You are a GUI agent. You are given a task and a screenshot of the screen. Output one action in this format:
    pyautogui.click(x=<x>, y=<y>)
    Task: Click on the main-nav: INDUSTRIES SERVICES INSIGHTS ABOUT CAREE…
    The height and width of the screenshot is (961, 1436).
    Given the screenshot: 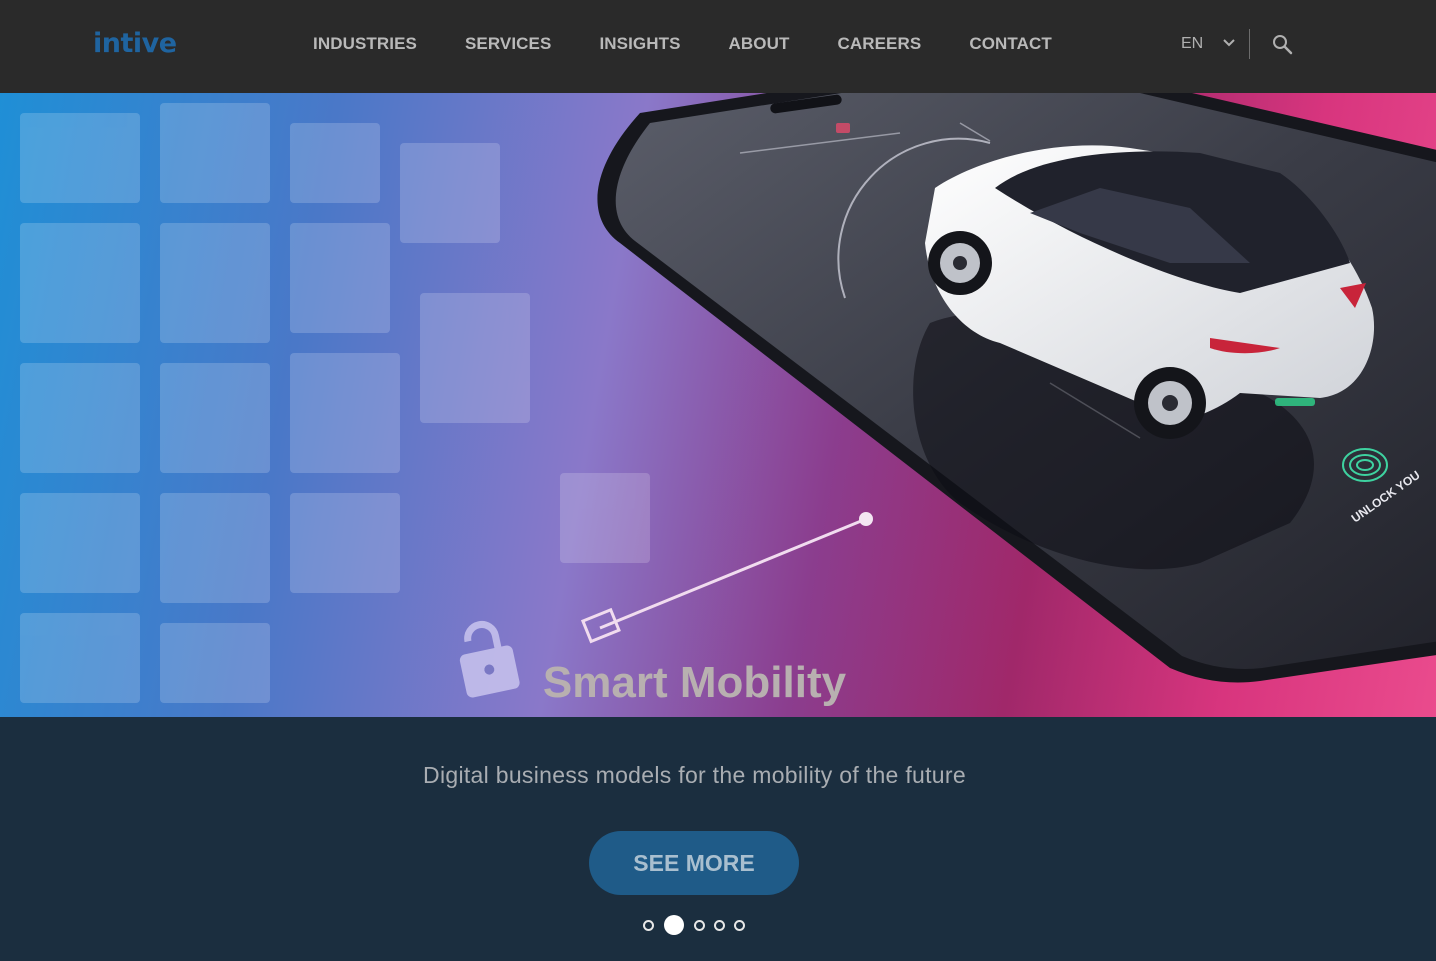 What is the action you would take?
    pyautogui.click(x=706, y=44)
    